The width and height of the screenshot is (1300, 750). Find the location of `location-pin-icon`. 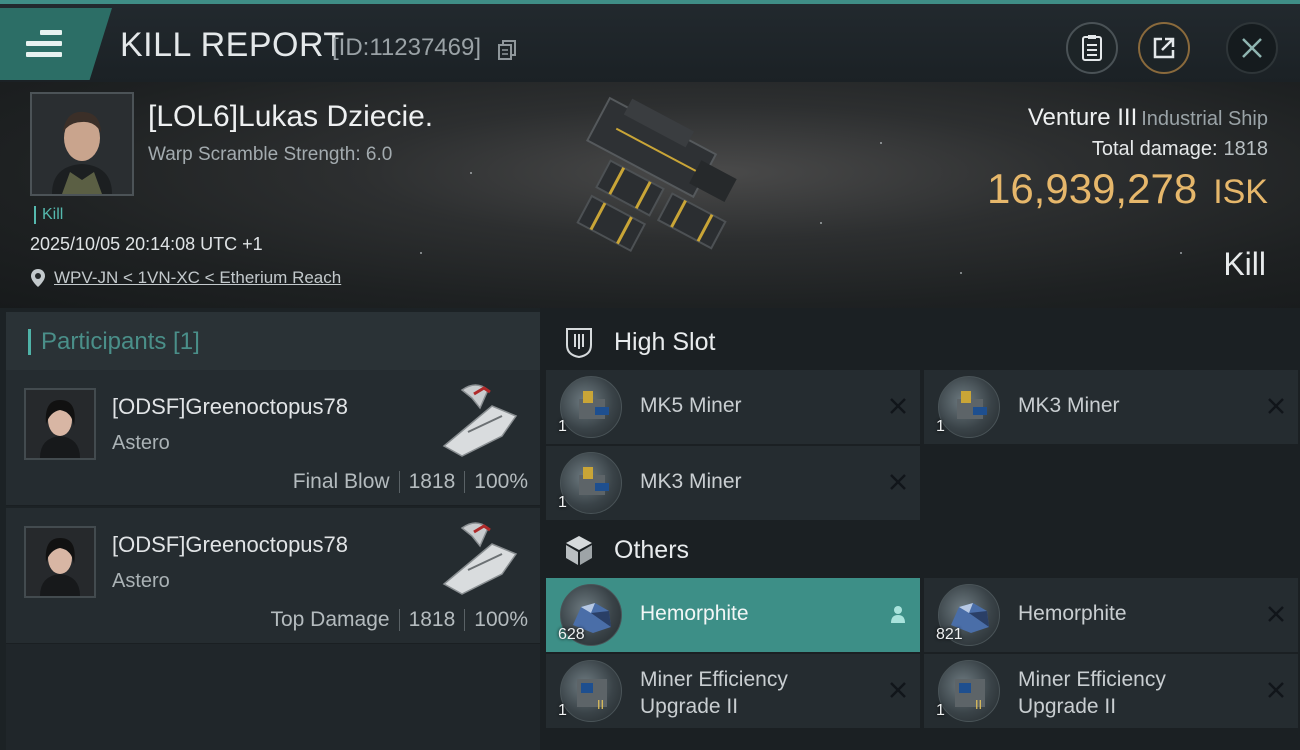

location-pin-icon is located at coordinates (38, 278).